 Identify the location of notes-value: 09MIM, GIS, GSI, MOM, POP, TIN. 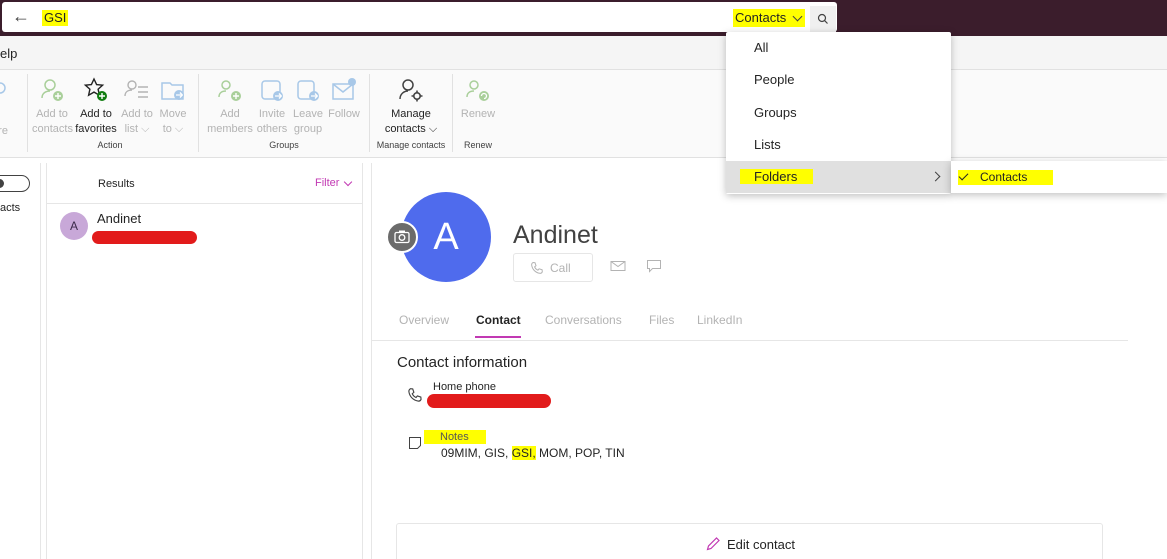
(533, 453).